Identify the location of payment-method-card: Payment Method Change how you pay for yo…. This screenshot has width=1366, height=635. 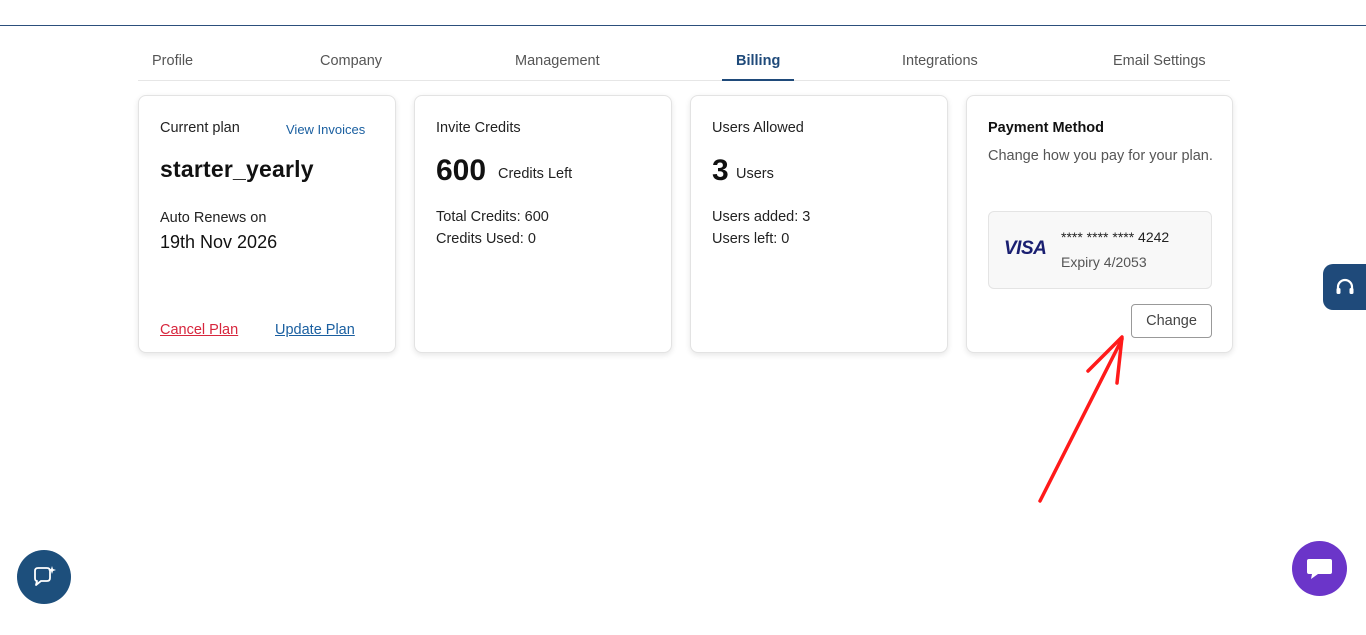
(1099, 224).